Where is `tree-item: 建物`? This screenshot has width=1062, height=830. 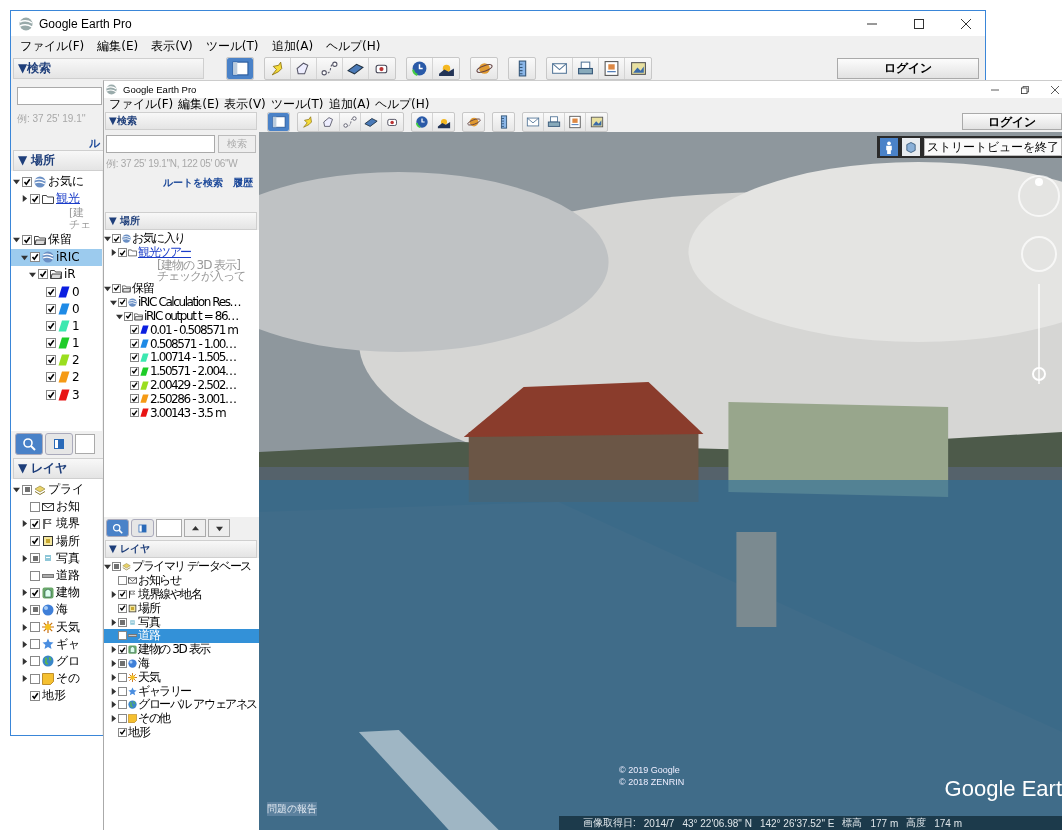 tree-item: 建物 is located at coordinates (56, 593).